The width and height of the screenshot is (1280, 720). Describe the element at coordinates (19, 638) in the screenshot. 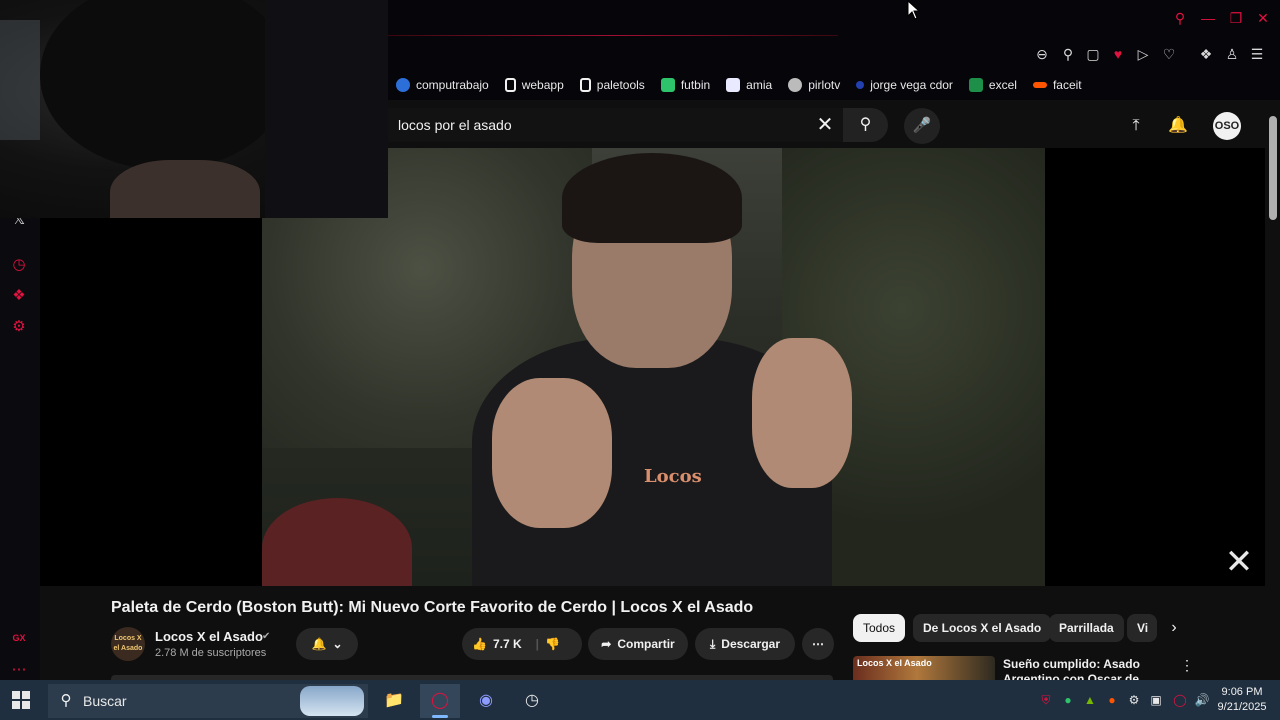

I see `gx-logo-icon: GX` at that location.